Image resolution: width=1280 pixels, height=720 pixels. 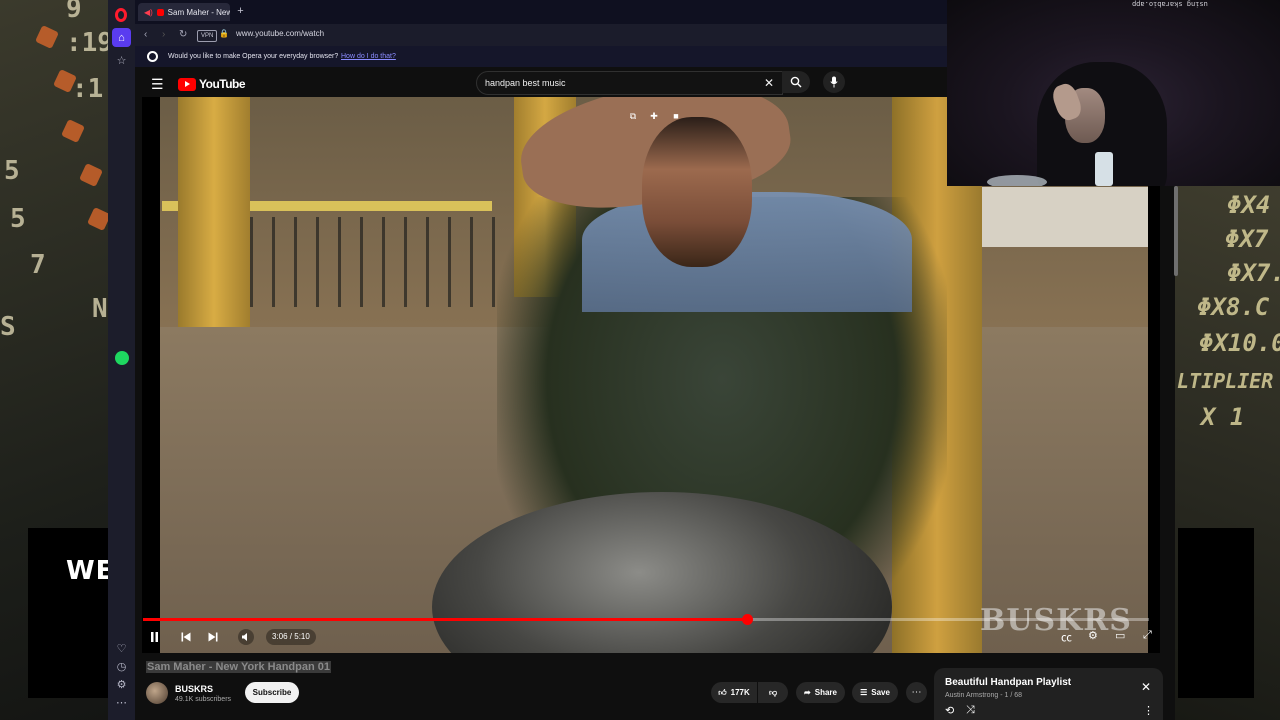 What do you see at coordinates (825, 692) in the screenshot?
I see `share-label: Share` at bounding box center [825, 692].